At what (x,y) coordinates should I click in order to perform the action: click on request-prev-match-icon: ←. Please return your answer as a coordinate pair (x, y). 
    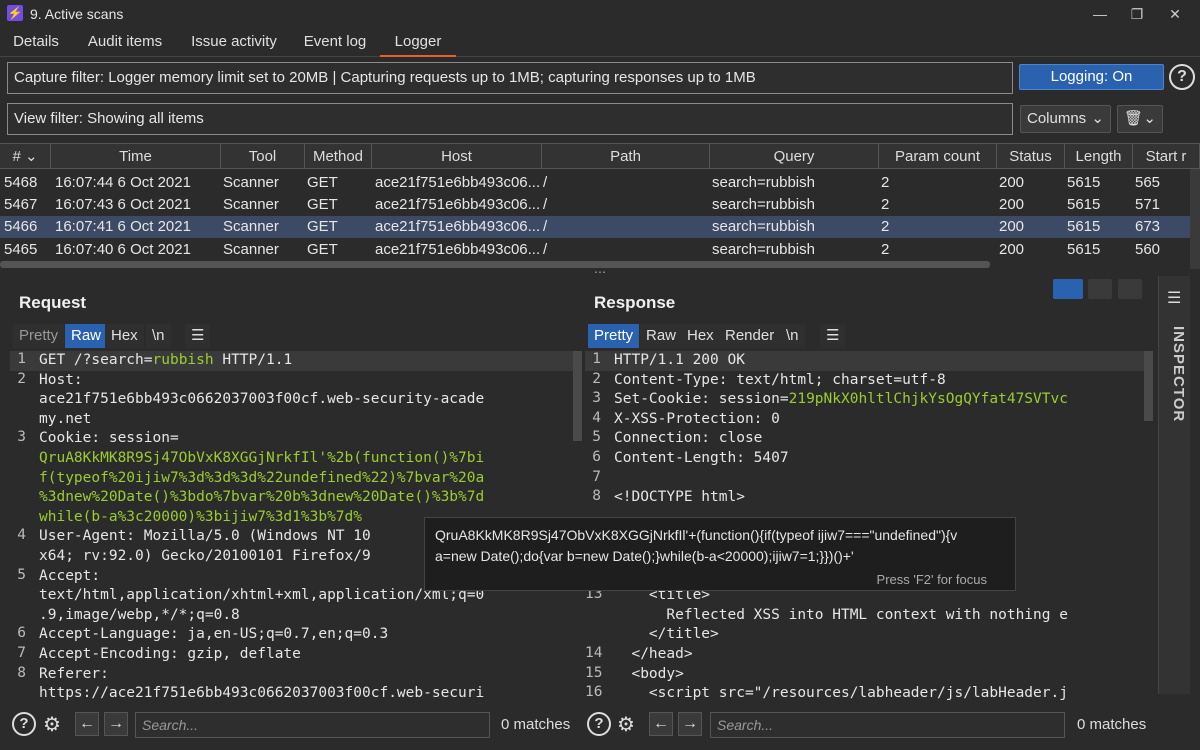
    Looking at the image, I should click on (87, 724).